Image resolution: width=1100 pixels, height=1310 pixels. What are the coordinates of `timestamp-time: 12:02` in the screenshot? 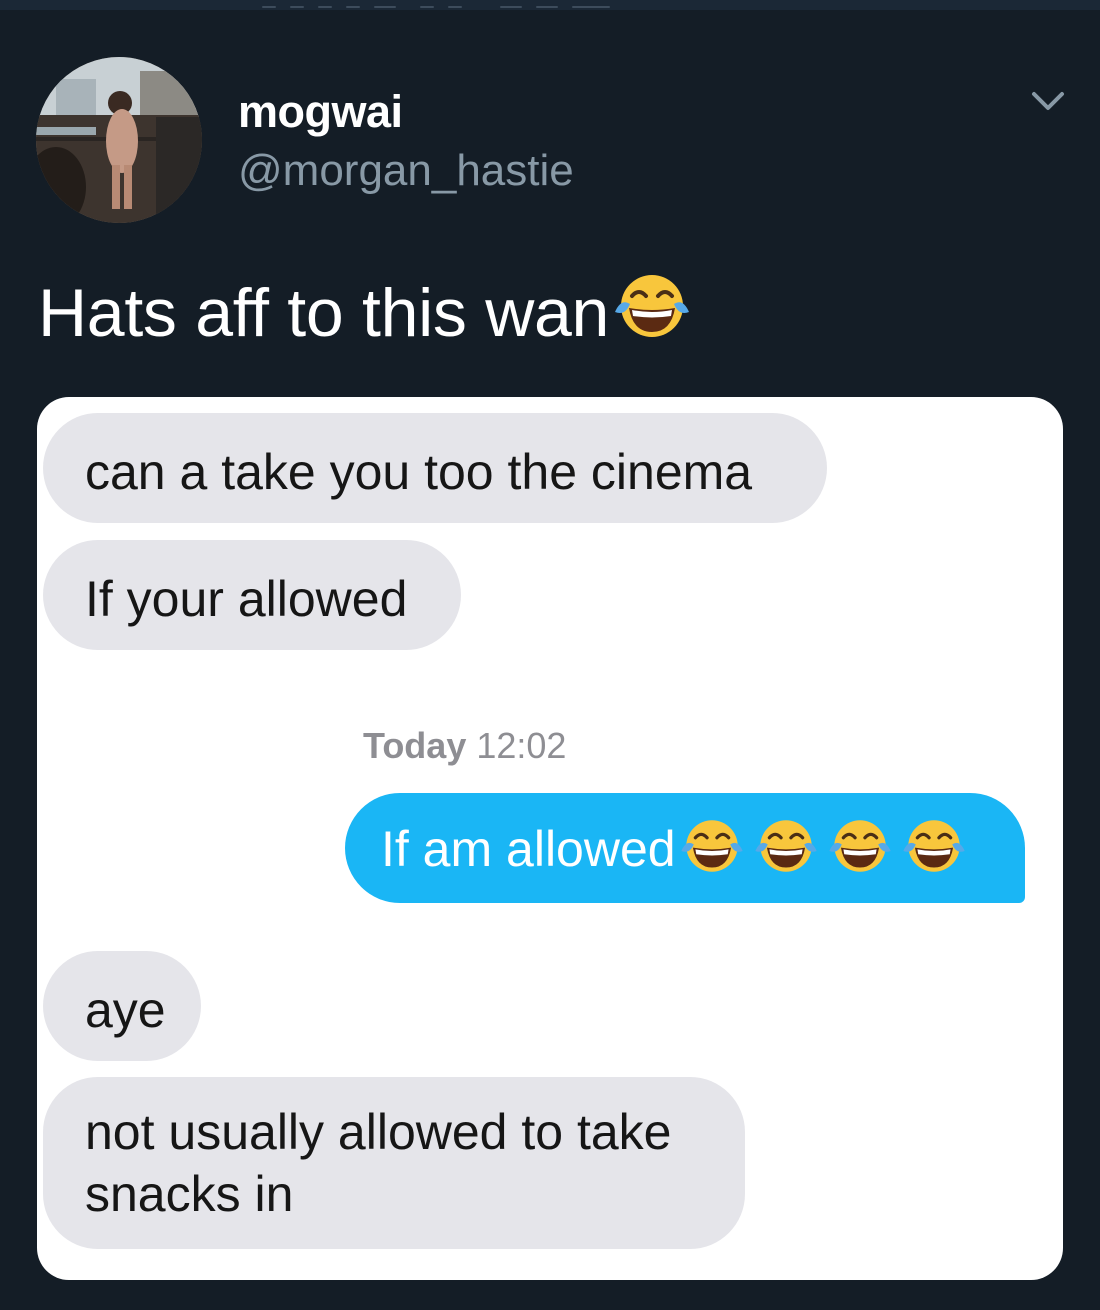 It's located at (521, 745).